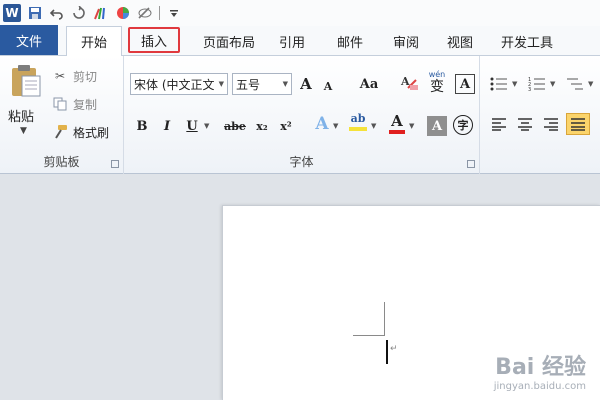  I want to click on paste-icon, so click(26, 81).